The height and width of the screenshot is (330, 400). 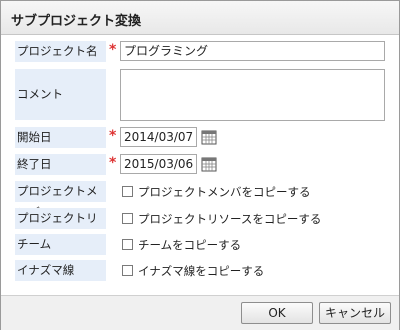 What do you see at coordinates (189, 245) in the screenshot?
I see `copy-team-label: チームをコピーする` at bounding box center [189, 245].